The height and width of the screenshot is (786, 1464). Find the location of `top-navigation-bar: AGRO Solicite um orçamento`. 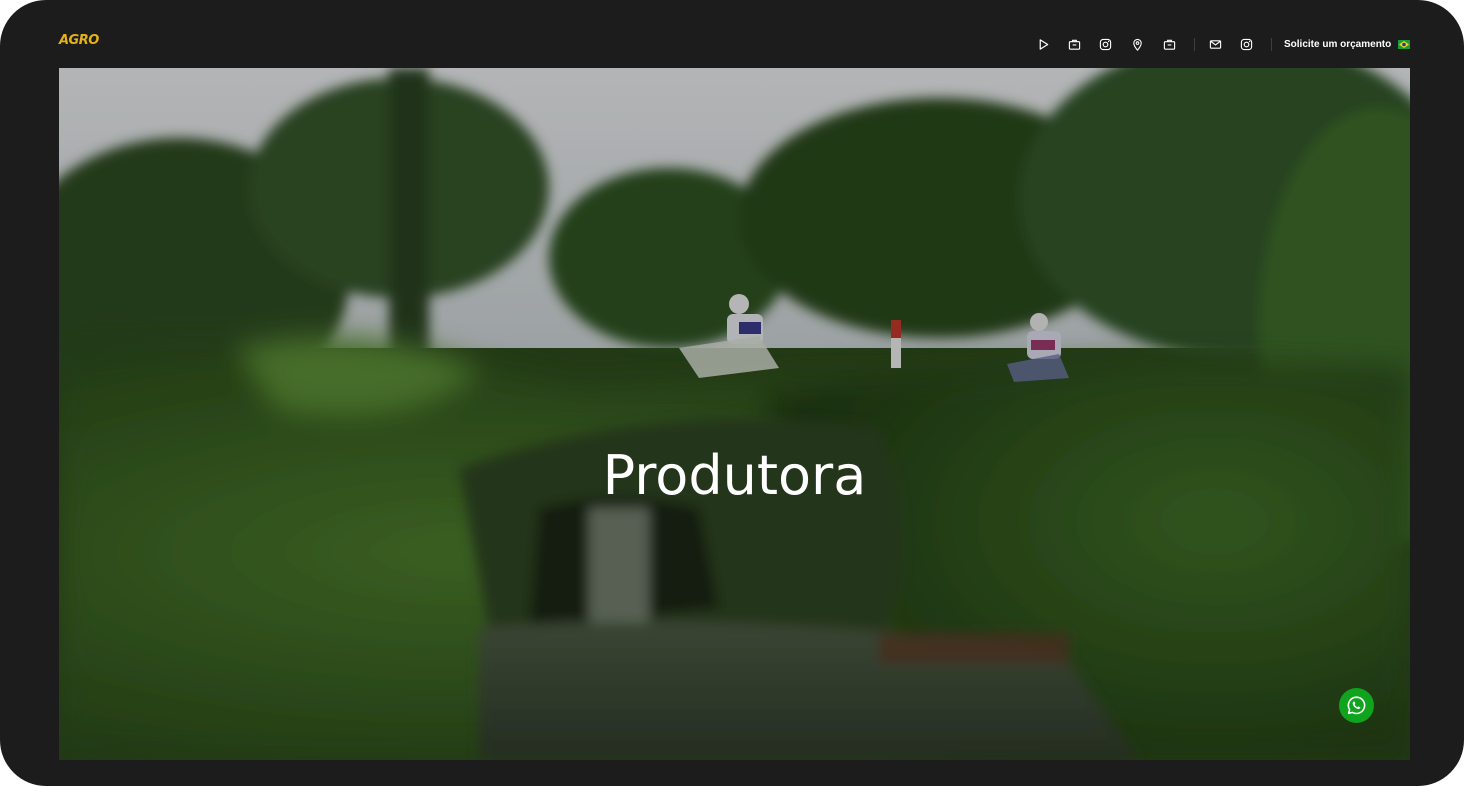

top-navigation-bar: AGRO Solicite um orçamento is located at coordinates (732, 34).